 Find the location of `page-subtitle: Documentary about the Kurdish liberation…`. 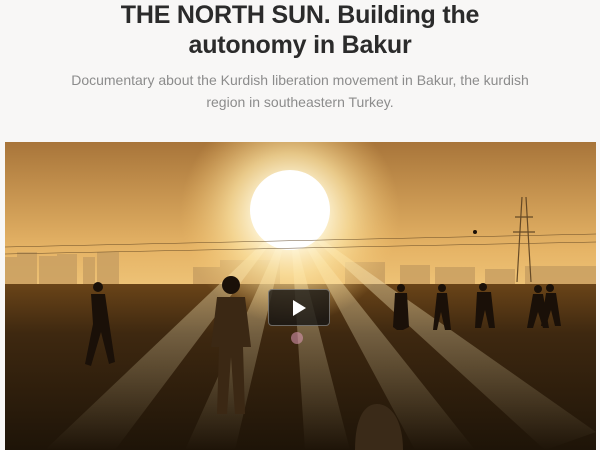

page-subtitle: Documentary about the Kurdish liberation… is located at coordinates (300, 91).